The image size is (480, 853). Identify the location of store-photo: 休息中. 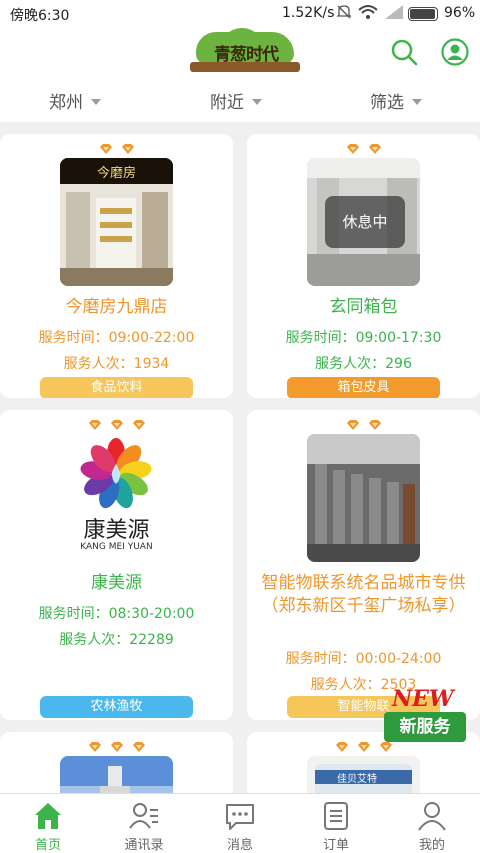
(363, 222).